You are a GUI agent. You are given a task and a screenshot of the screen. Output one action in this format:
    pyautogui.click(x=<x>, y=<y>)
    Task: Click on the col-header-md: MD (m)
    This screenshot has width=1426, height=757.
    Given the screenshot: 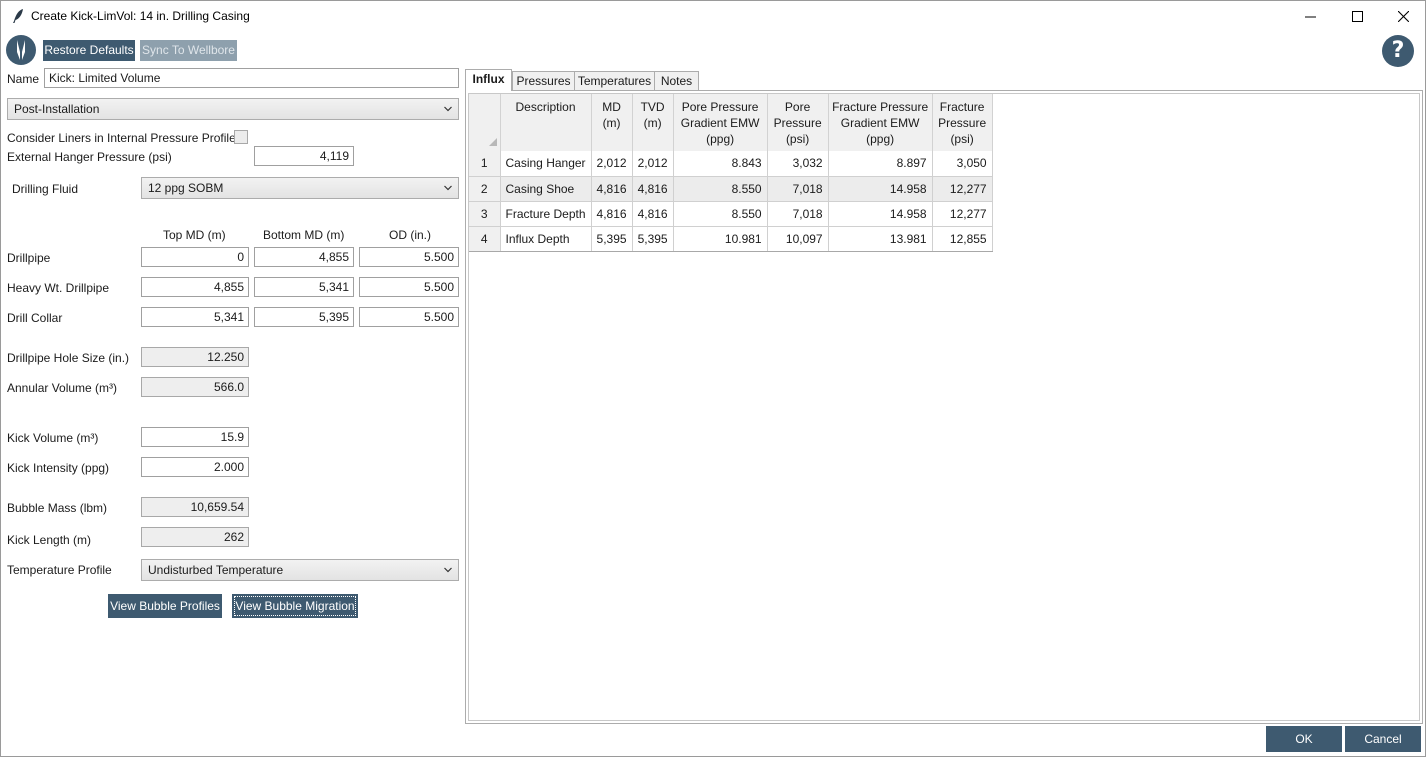 What is the action you would take?
    pyautogui.click(x=612, y=122)
    